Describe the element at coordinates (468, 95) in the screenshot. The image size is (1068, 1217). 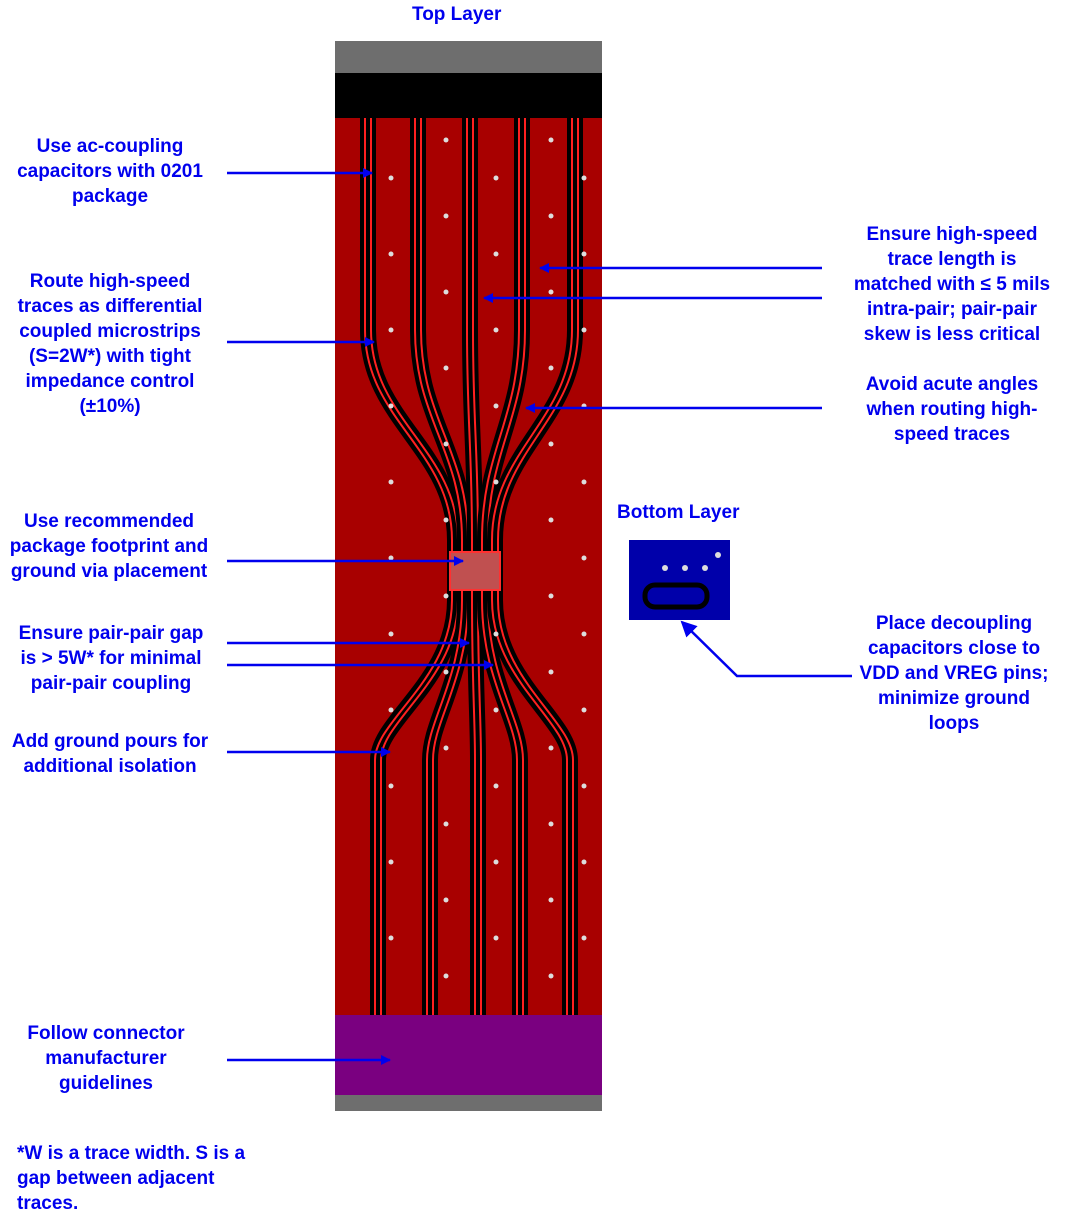
I see `connector-top` at that location.